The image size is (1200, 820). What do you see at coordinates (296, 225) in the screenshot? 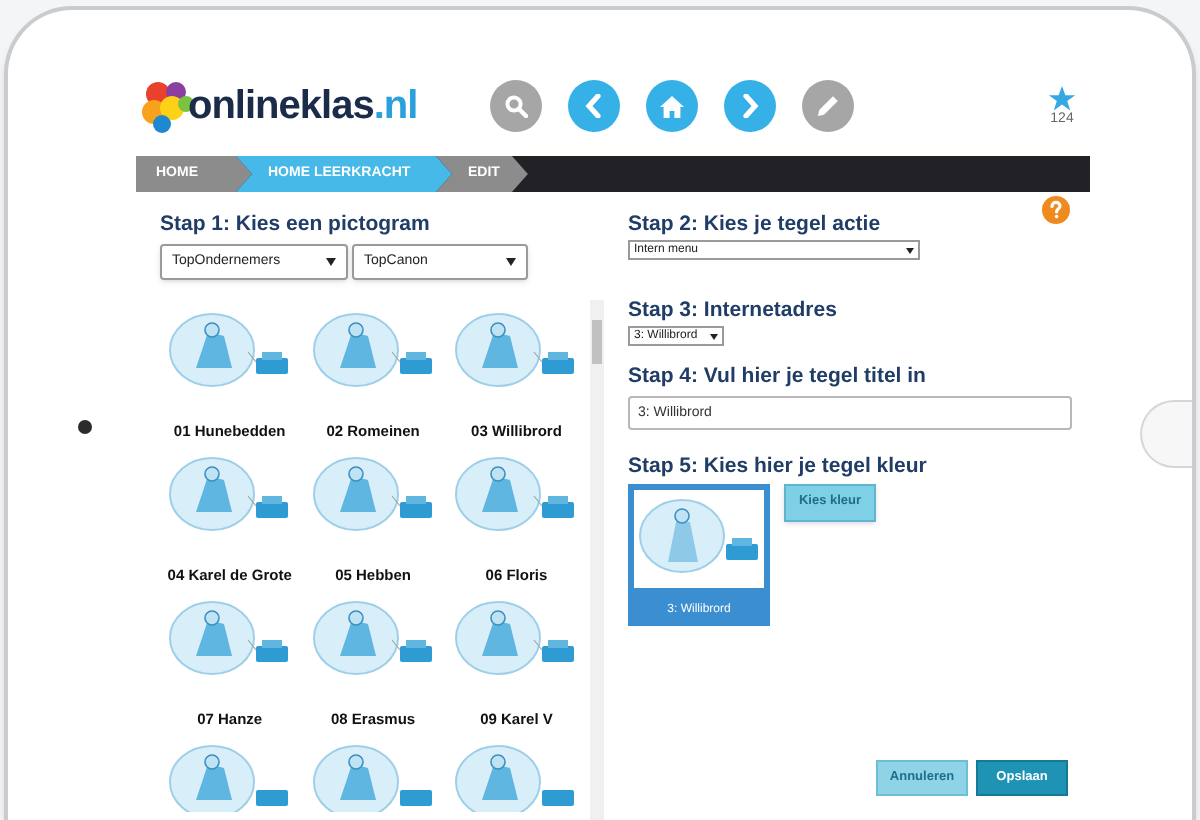
I see `step-heading: Stap 1: Kies een pictogram` at bounding box center [296, 225].